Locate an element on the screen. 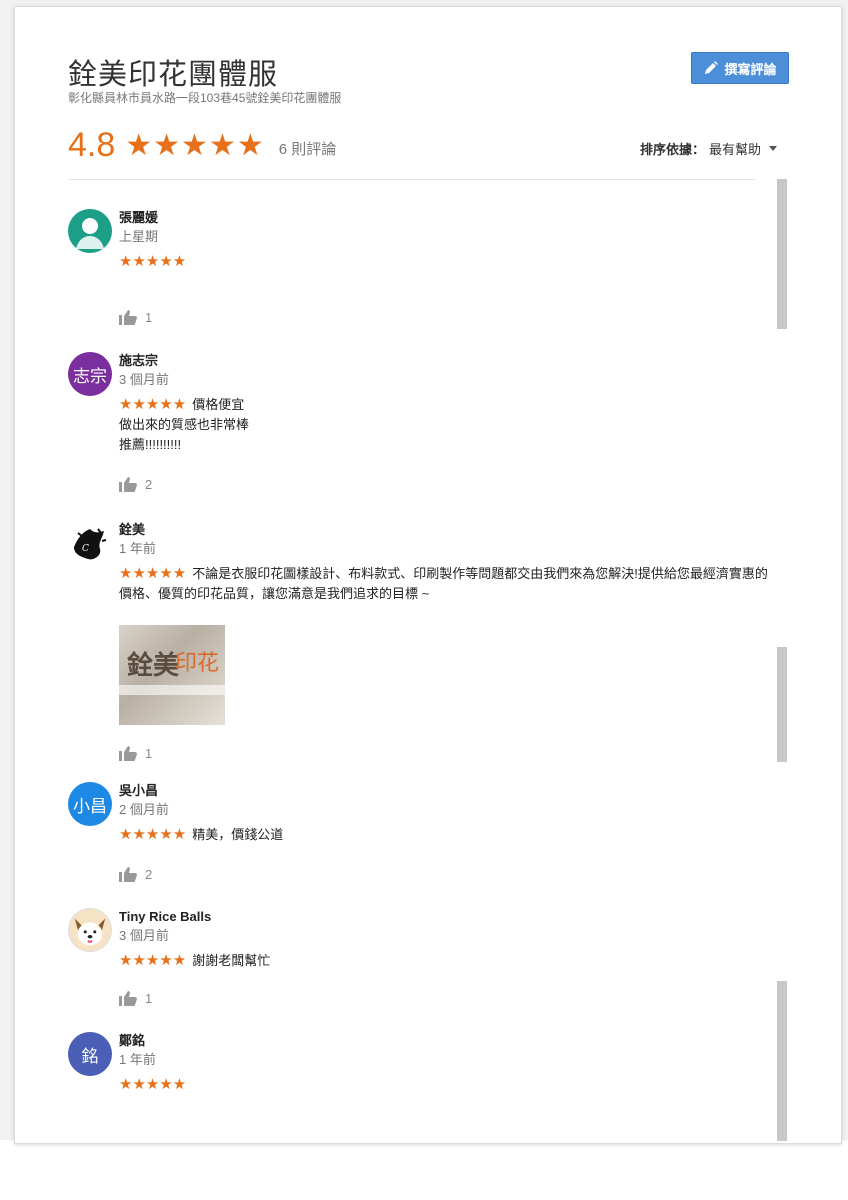 Image resolution: width=848 pixels, height=1200 pixels. sort-value: 最有幫助 is located at coordinates (735, 149).